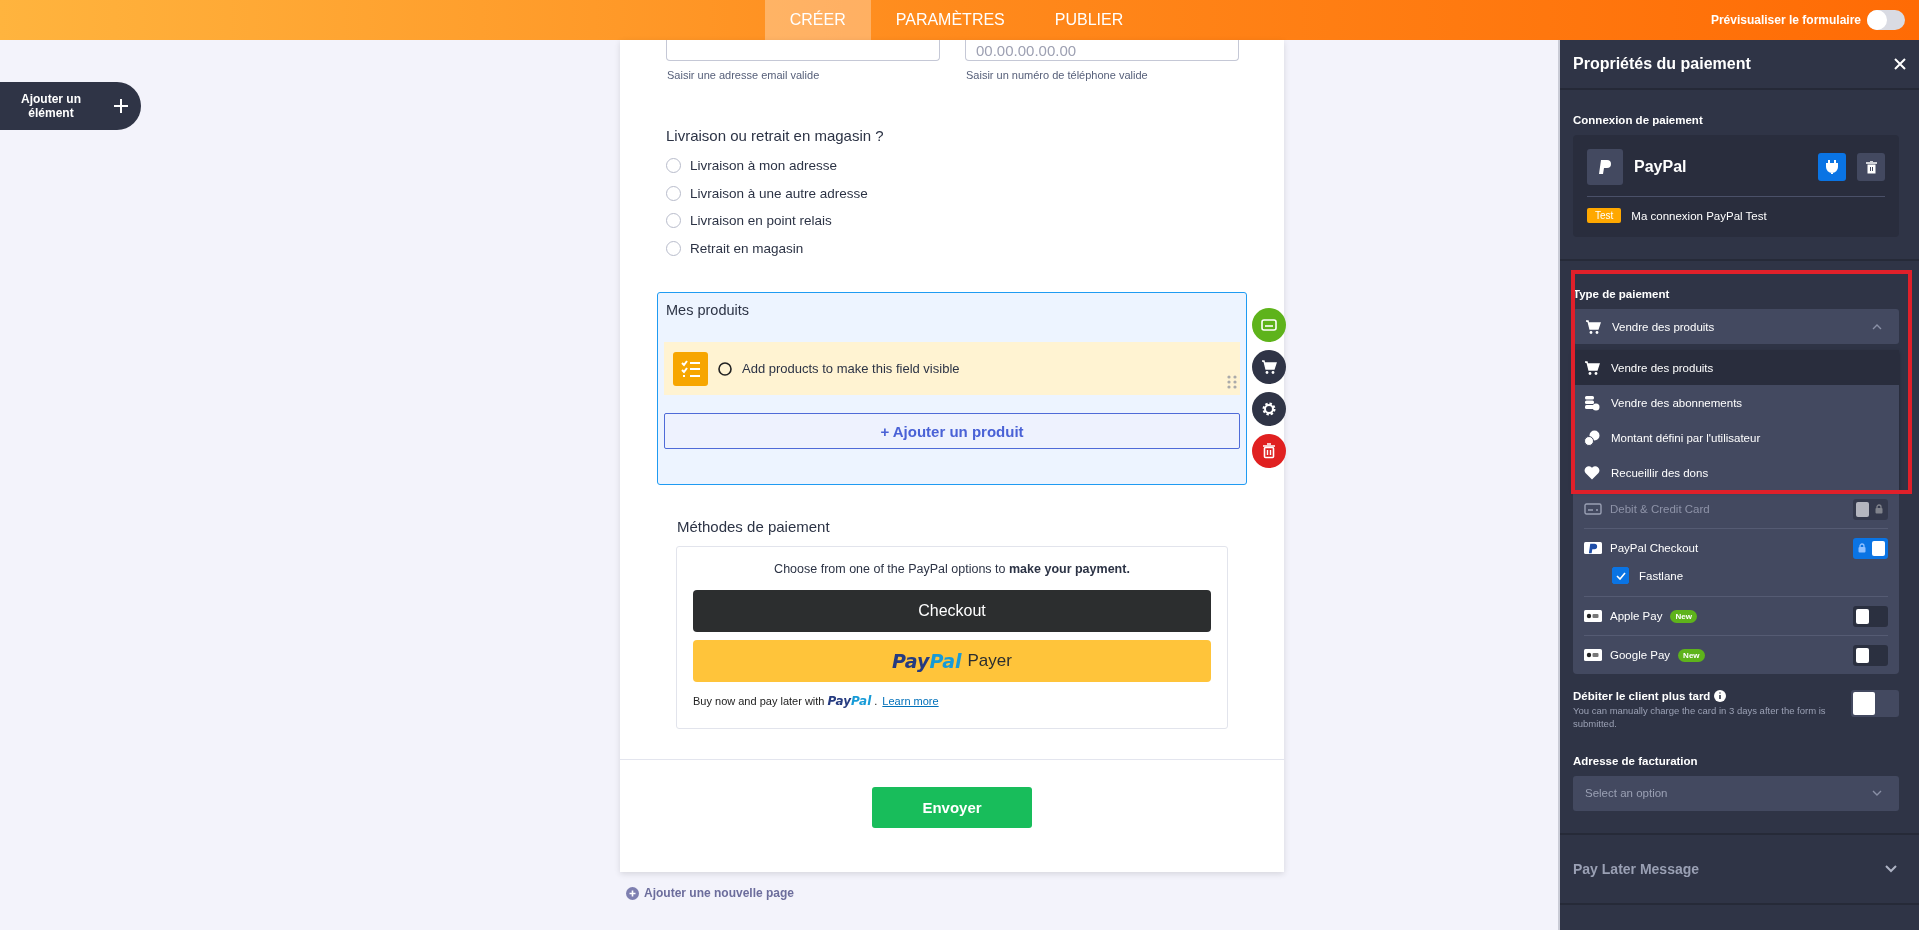 This screenshot has height=930, width=1919. Describe the element at coordinates (876, 701) in the screenshot. I see `period-text: .` at that location.